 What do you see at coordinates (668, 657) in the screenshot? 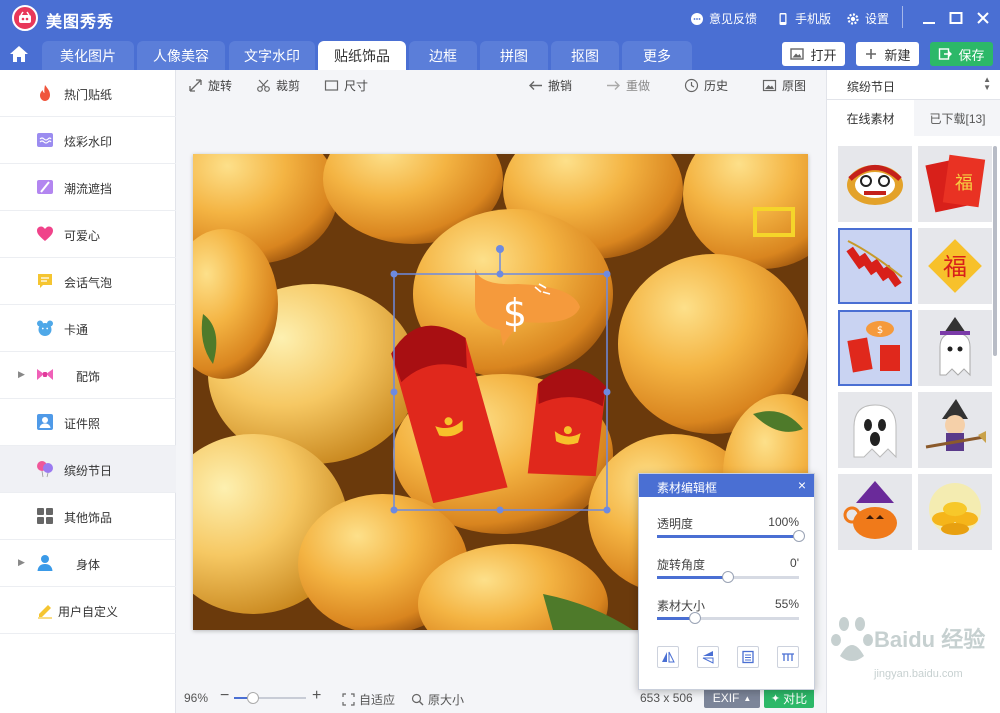
I see `flip-horizontal-button` at bounding box center [668, 657].